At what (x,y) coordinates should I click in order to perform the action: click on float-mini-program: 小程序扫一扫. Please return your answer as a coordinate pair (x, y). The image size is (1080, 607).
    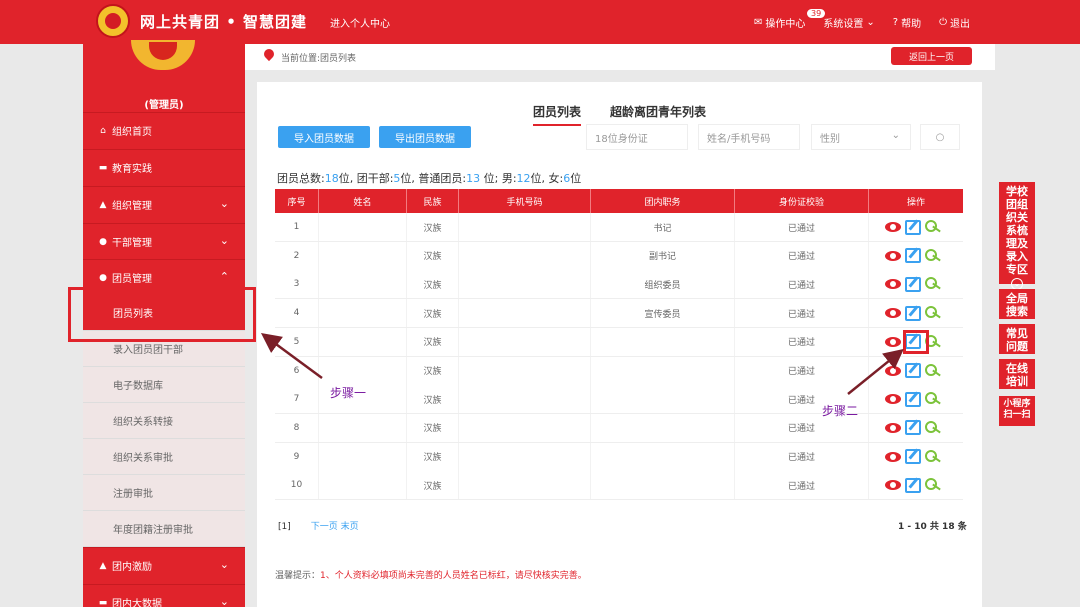
    Looking at the image, I should click on (1017, 411).